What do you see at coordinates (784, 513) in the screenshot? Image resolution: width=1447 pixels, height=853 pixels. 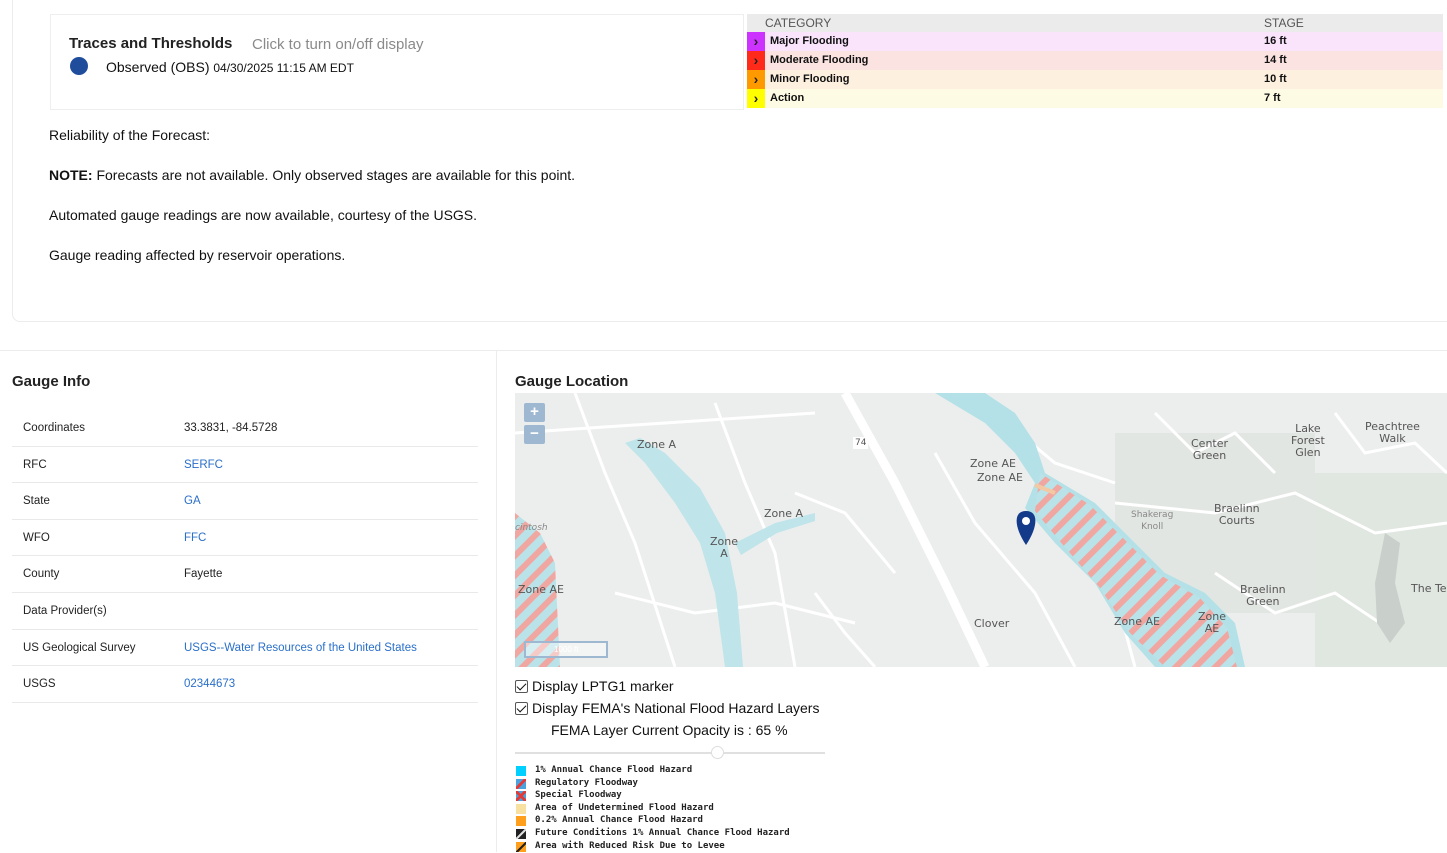 I see `map-label-zone-a-2: Zone A` at bounding box center [784, 513].